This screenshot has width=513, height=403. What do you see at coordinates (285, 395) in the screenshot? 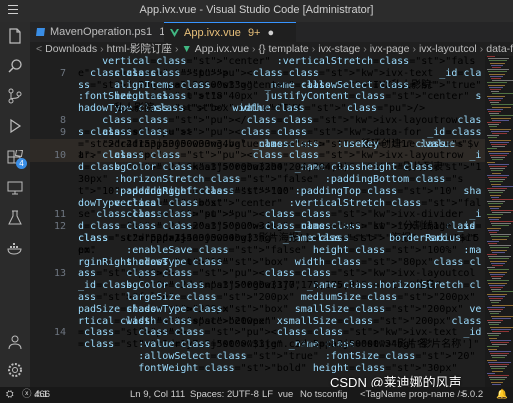
I see `language-mode: vue` at bounding box center [285, 395].